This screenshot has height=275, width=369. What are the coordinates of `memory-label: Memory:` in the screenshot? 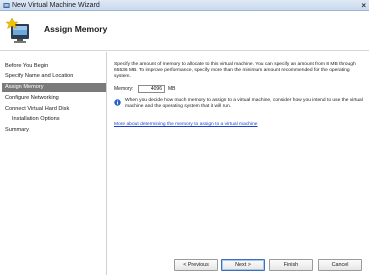 It's located at (124, 89).